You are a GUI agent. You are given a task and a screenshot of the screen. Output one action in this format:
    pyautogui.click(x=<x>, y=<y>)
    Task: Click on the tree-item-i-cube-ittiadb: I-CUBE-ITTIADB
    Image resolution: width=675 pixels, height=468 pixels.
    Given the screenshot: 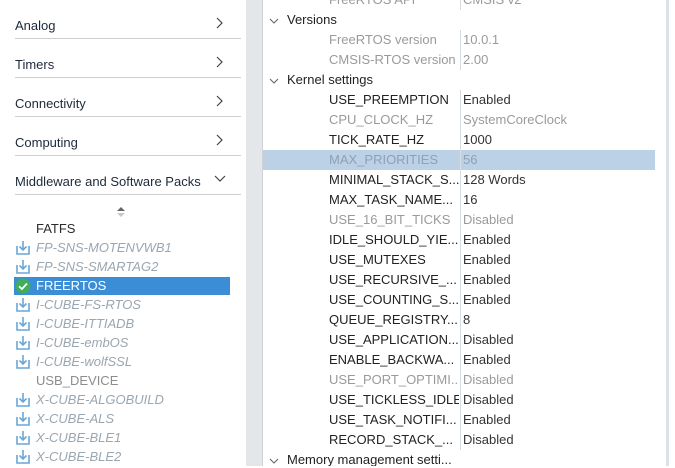 What is the action you would take?
    pyautogui.click(x=122, y=324)
    